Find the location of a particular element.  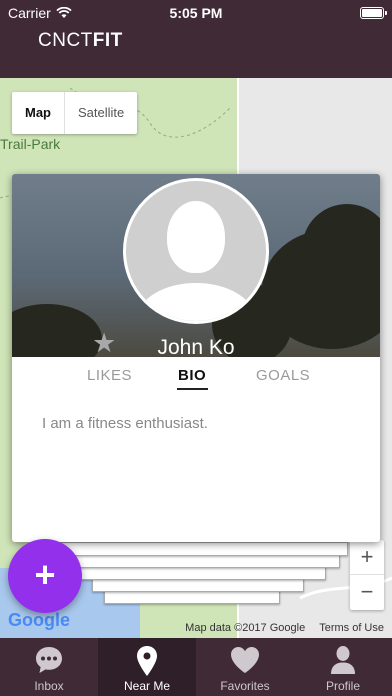

map-type-map-button: Map is located at coordinates (38, 113).